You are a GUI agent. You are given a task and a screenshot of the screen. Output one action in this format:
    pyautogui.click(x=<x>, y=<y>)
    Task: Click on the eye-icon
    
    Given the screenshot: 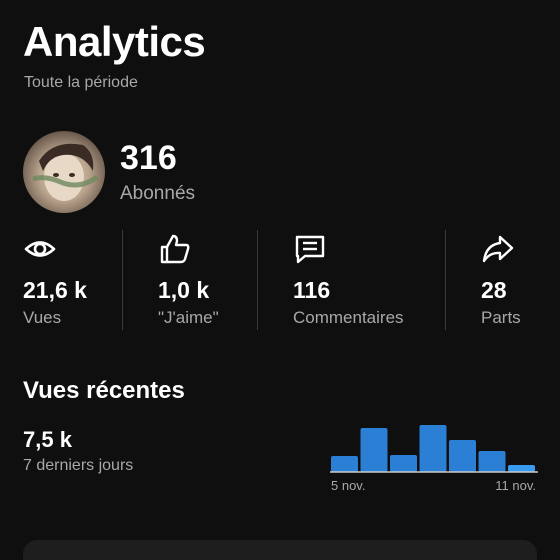 What is the action you would take?
    pyautogui.click(x=40, y=249)
    